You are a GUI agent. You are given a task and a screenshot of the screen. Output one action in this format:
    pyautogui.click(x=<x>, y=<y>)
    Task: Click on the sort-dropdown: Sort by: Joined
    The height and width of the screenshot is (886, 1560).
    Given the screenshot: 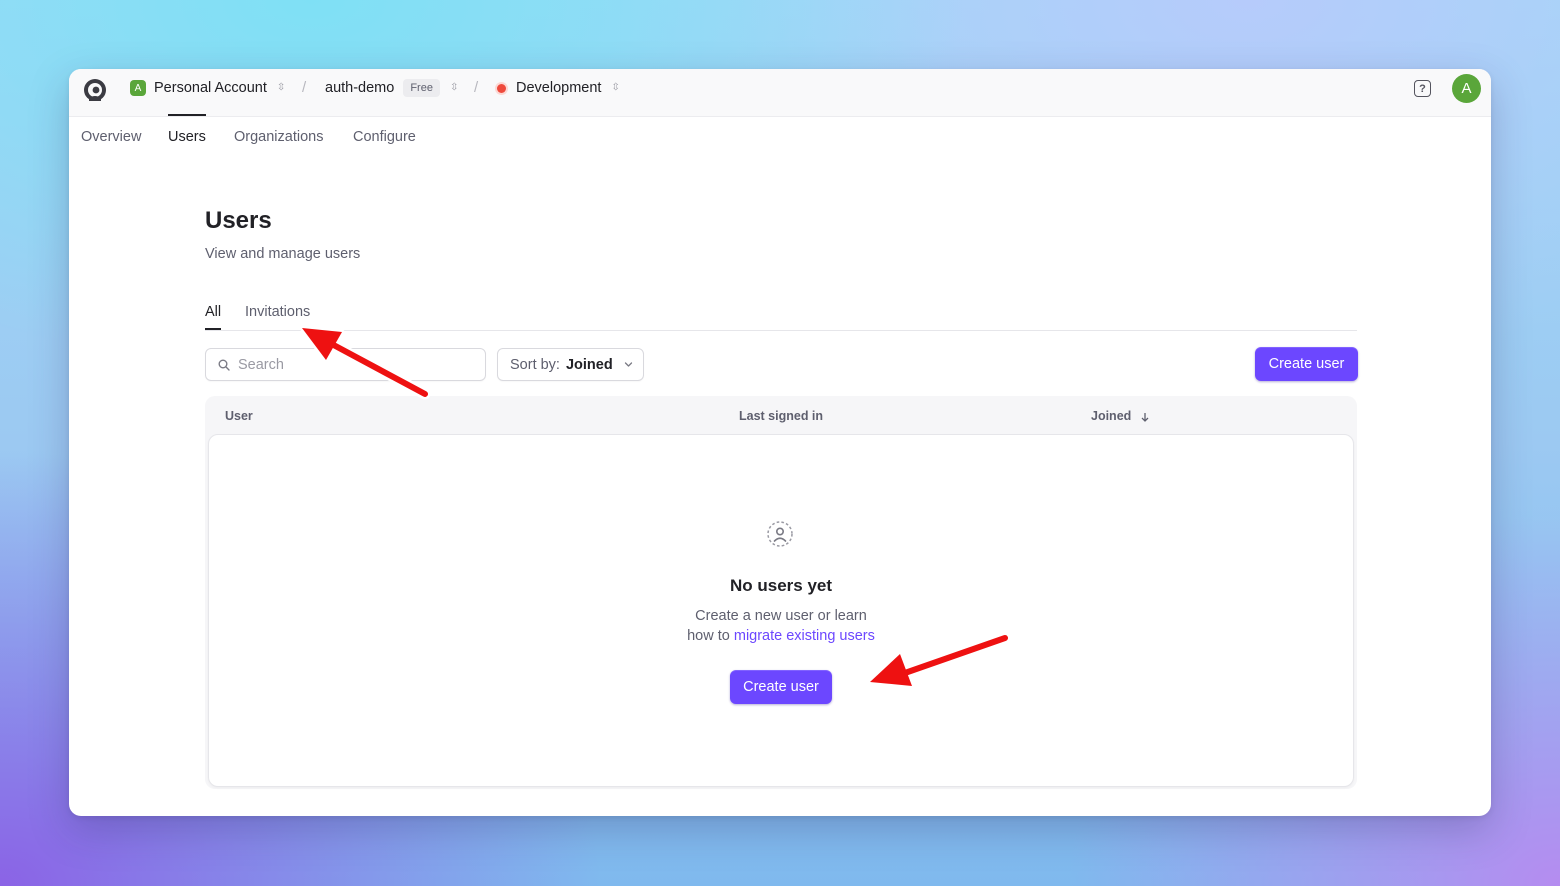 What is the action you would take?
    pyautogui.click(x=570, y=364)
    